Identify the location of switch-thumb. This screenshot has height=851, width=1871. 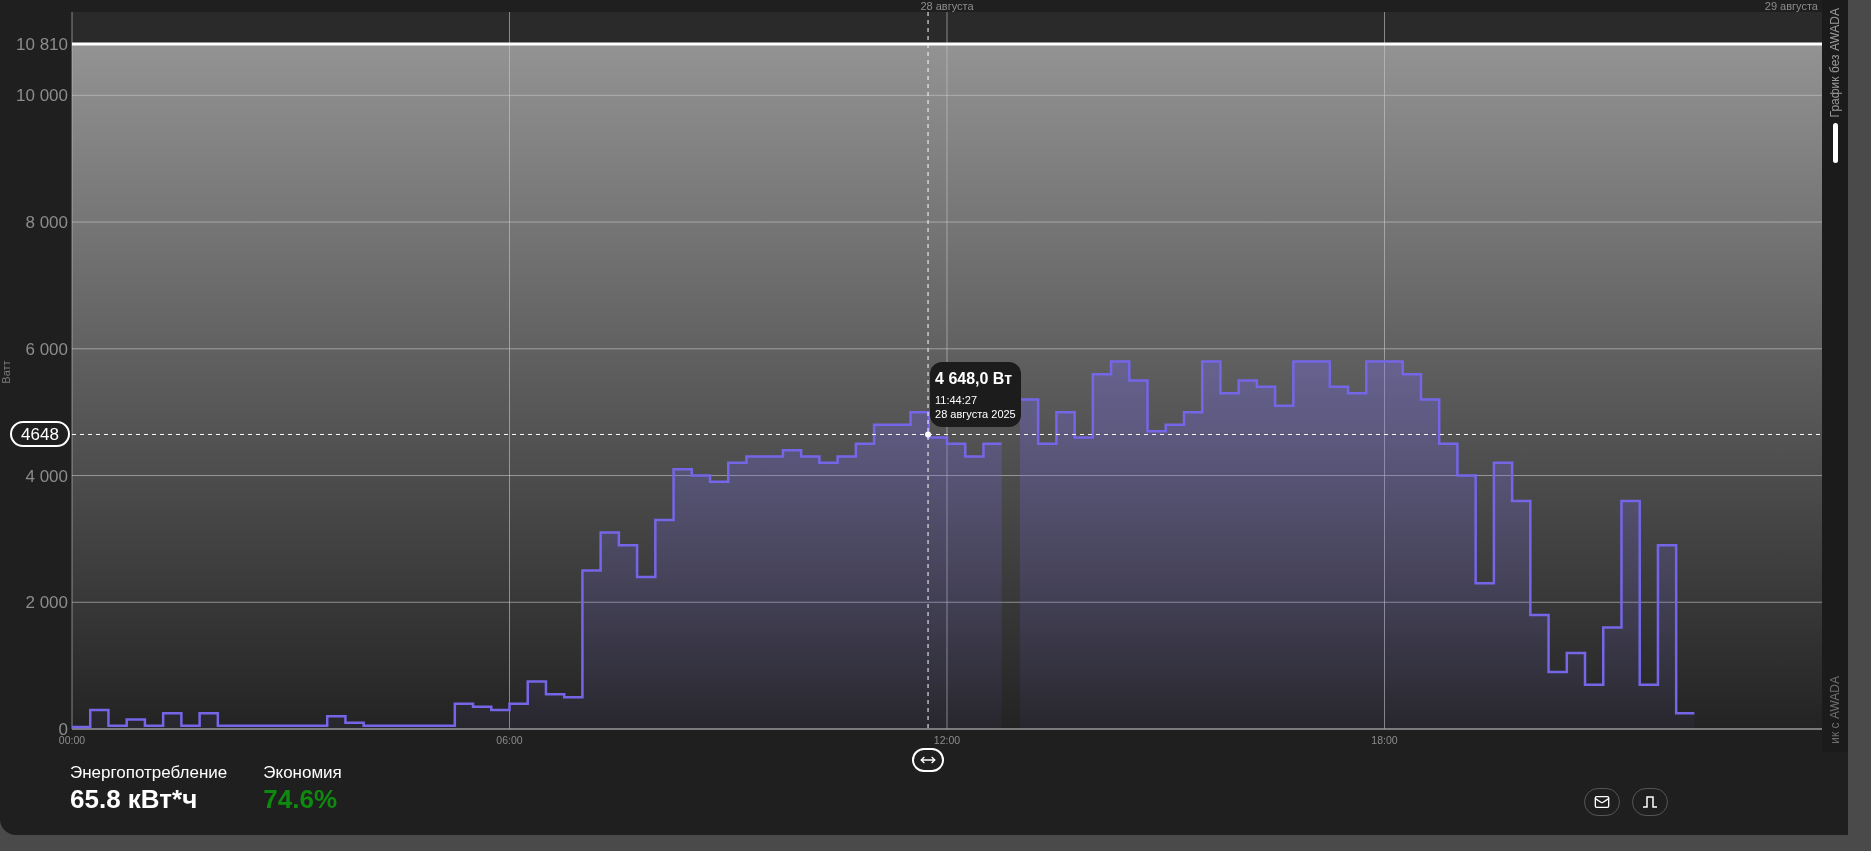
(1835, 143).